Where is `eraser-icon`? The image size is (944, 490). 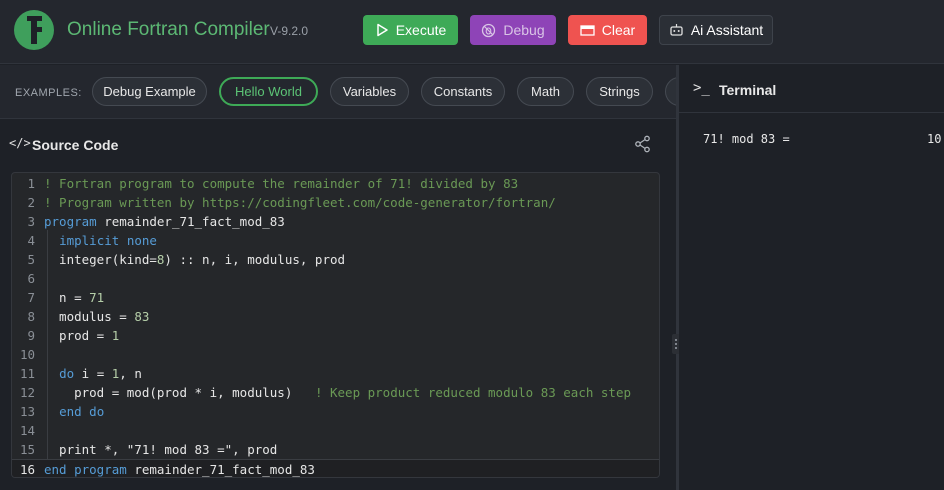 eraser-icon is located at coordinates (587, 30).